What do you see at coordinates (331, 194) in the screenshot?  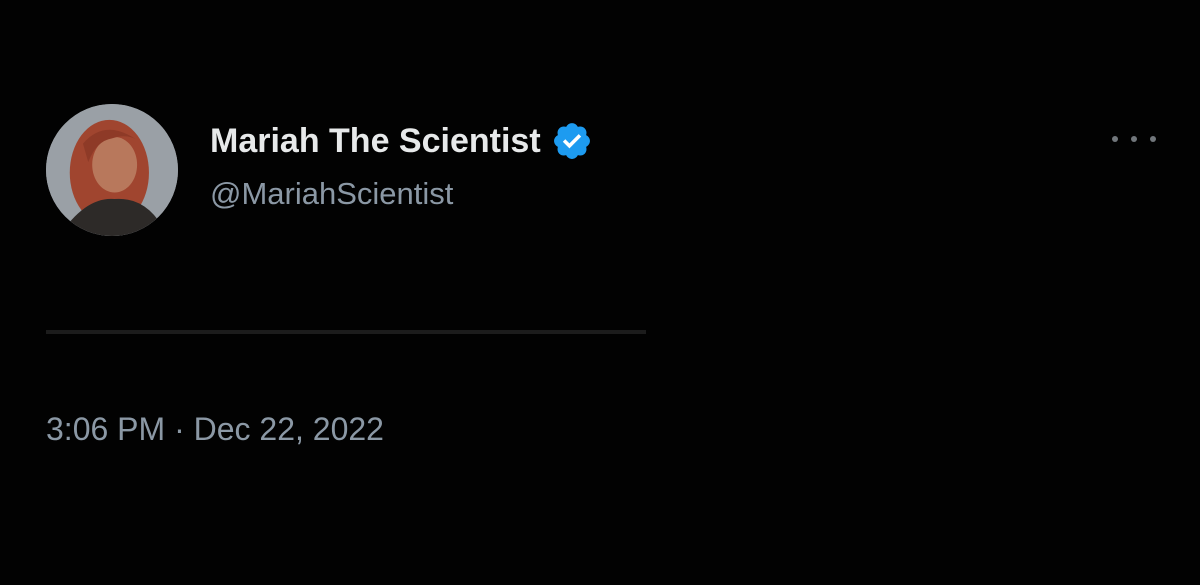 I see `user-handle: @MariahScientist` at bounding box center [331, 194].